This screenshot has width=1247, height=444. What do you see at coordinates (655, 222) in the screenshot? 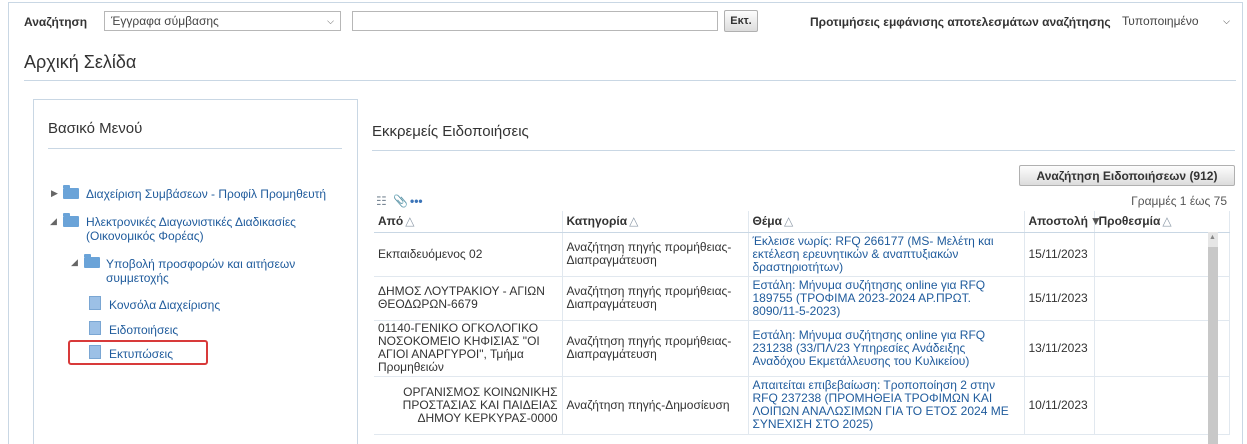
I see `column-header-category: Κατηγορία △` at bounding box center [655, 222].